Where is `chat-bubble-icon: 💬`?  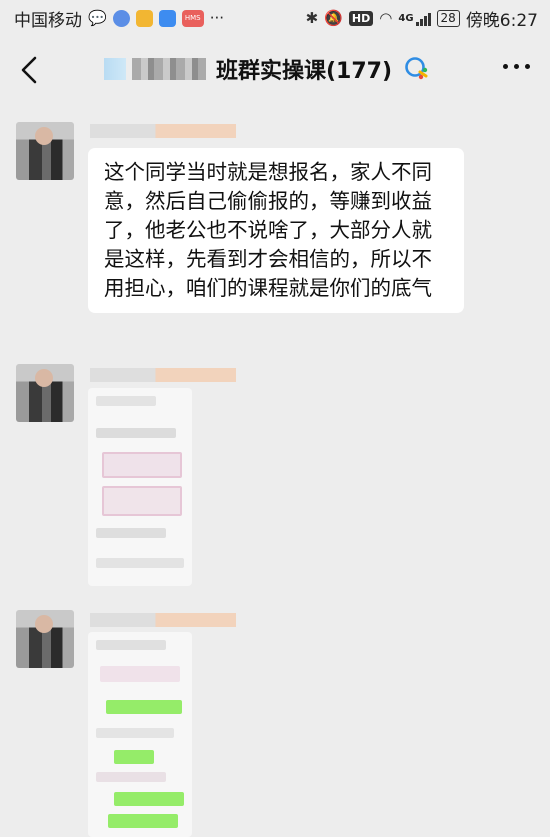
chat-bubble-icon: 💬 is located at coordinates (97, 18).